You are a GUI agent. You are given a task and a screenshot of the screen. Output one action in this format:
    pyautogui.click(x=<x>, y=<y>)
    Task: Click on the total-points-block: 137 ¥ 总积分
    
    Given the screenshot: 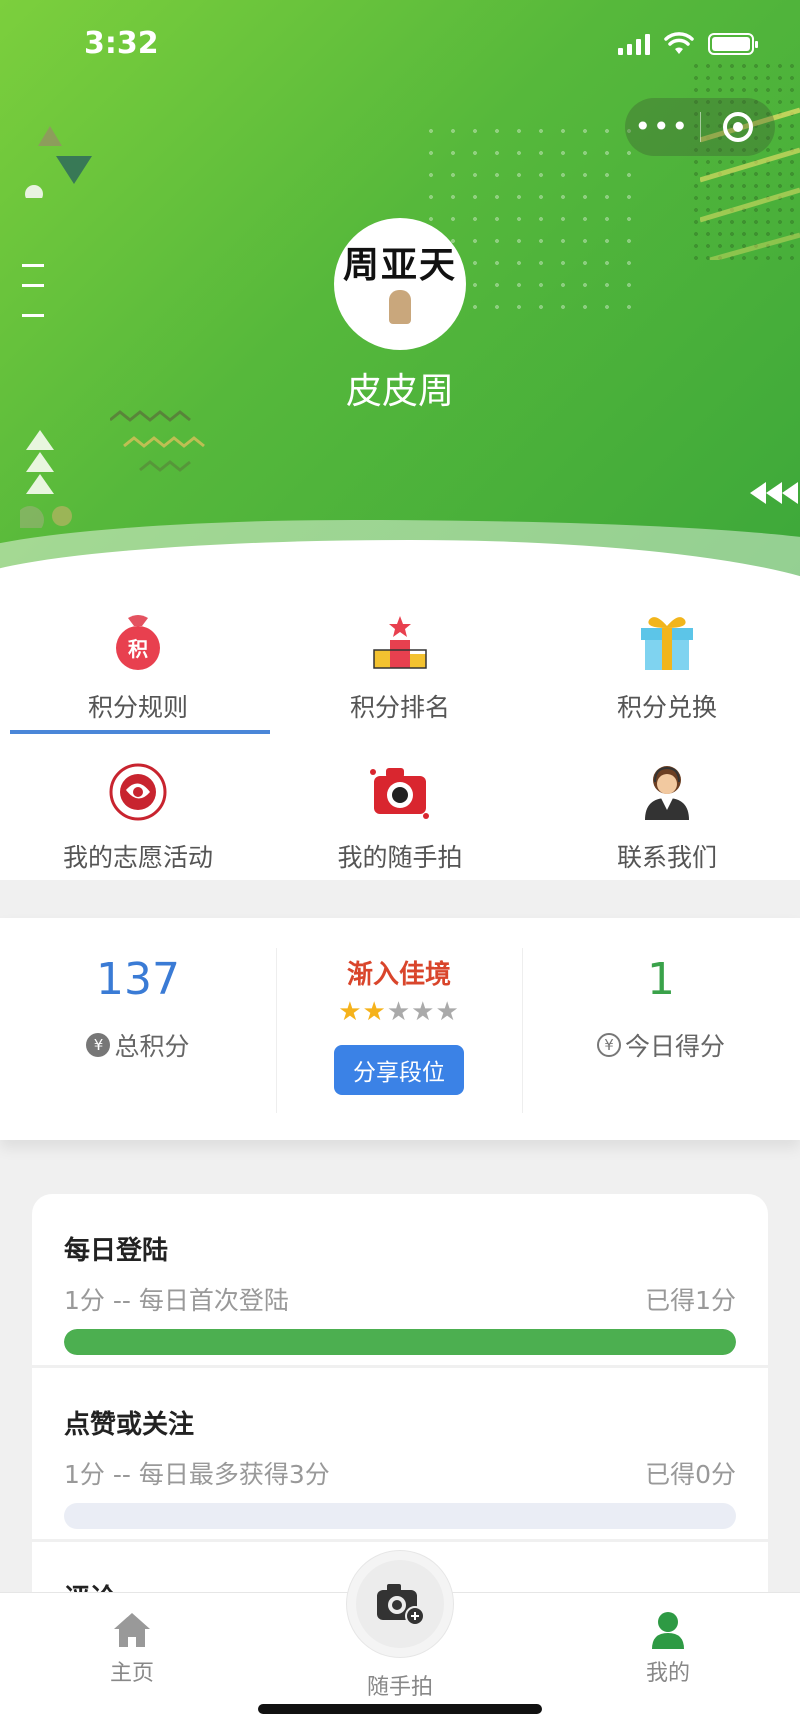 What is the action you would take?
    pyautogui.click(x=138, y=1029)
    